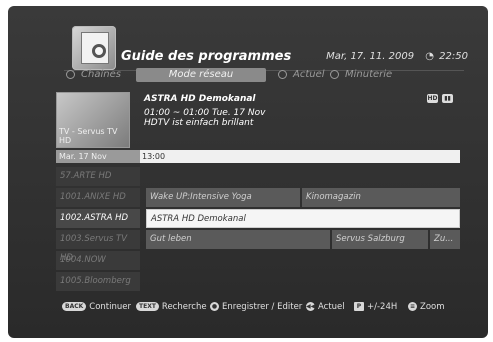 The width and height of the screenshot is (493, 342). Describe the element at coordinates (98, 246) in the screenshot. I see `channel-item: 1003.Servus TV HD` at that location.